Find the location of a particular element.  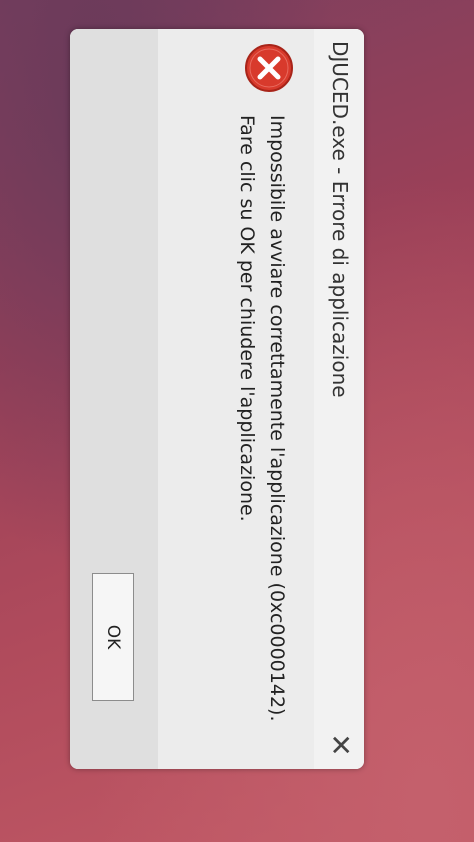

close-icon: ✕ is located at coordinates (340, 745).